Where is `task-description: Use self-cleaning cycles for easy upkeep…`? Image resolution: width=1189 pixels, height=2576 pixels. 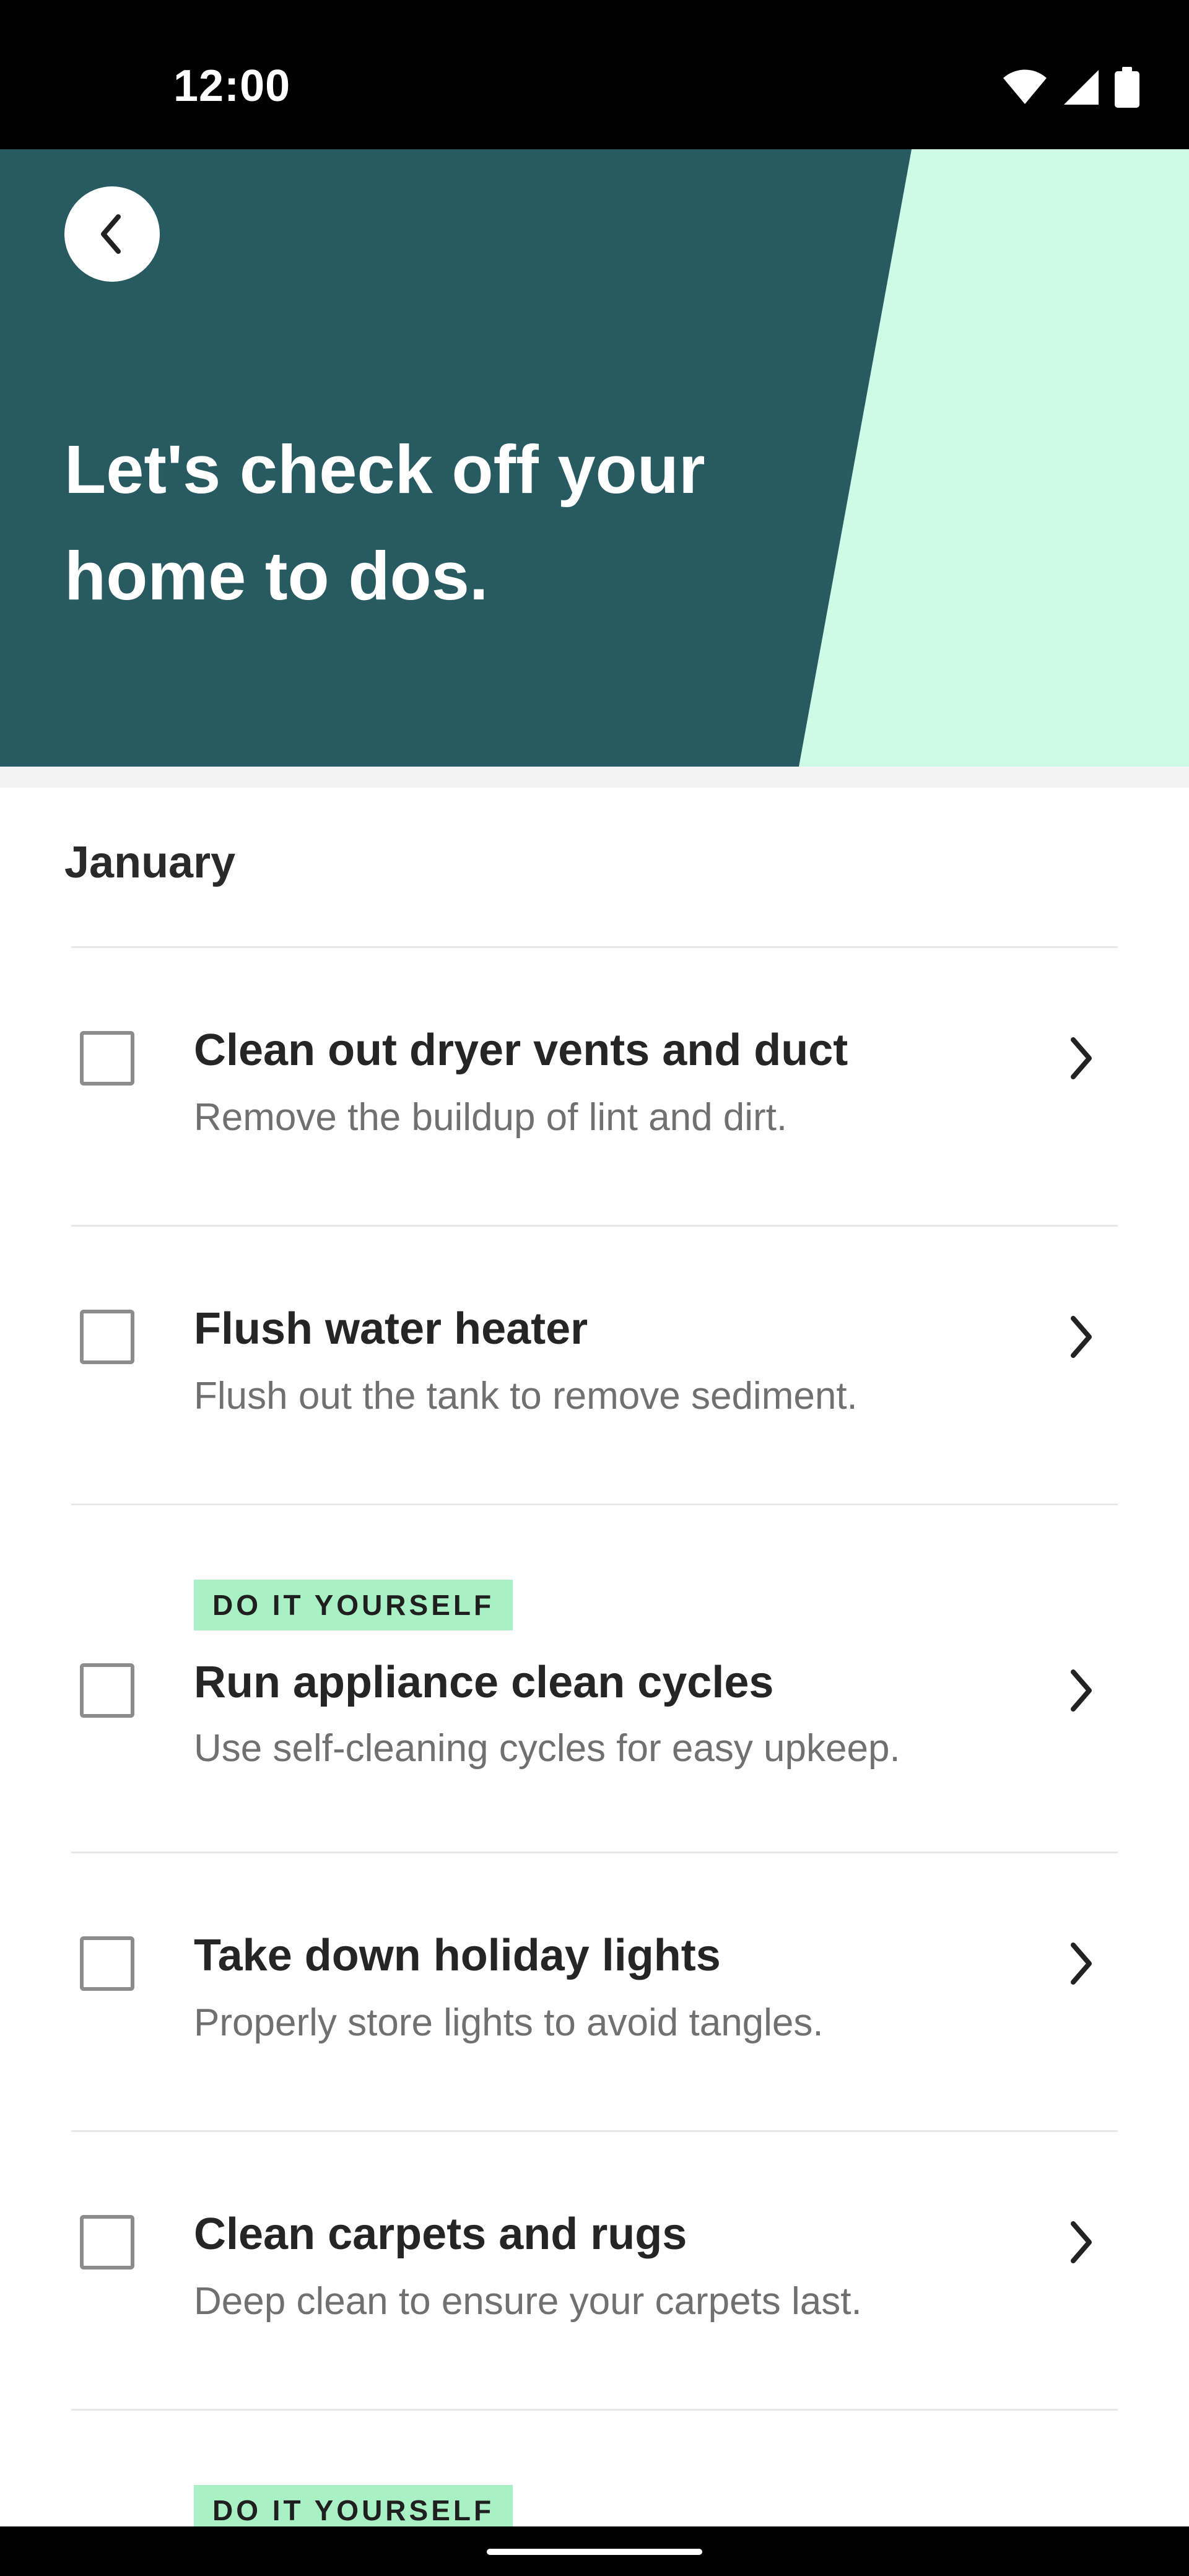
task-description: Use self-cleaning cycles for easy upkeep… is located at coordinates (547, 1748).